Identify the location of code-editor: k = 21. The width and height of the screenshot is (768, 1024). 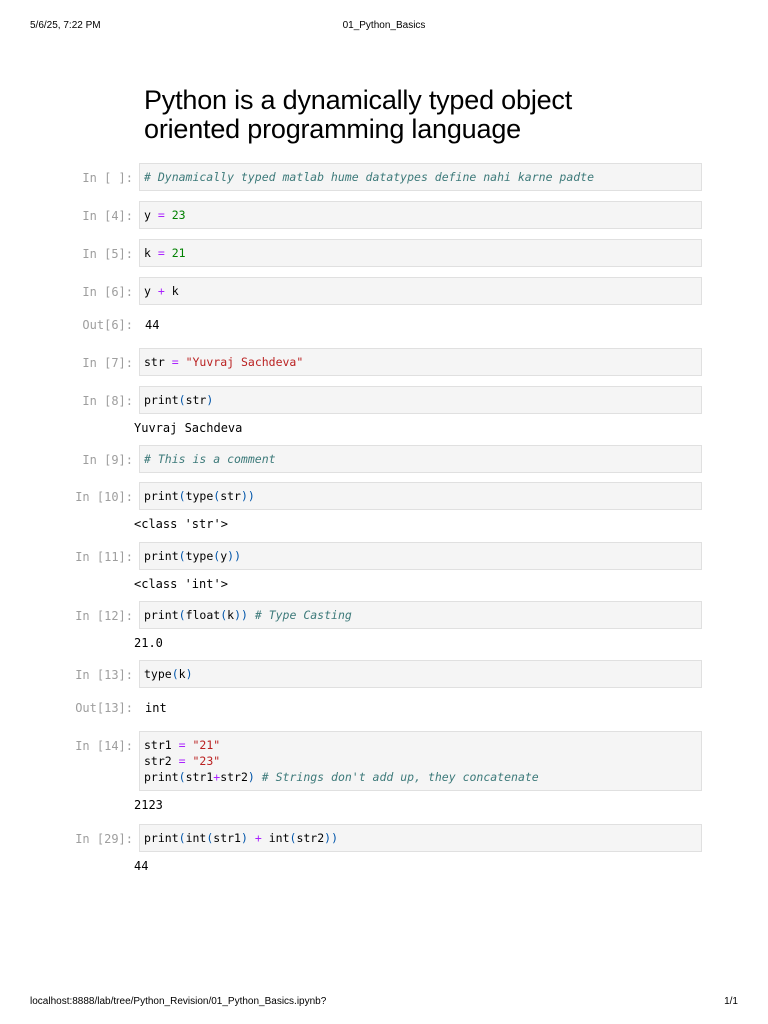
(420, 253).